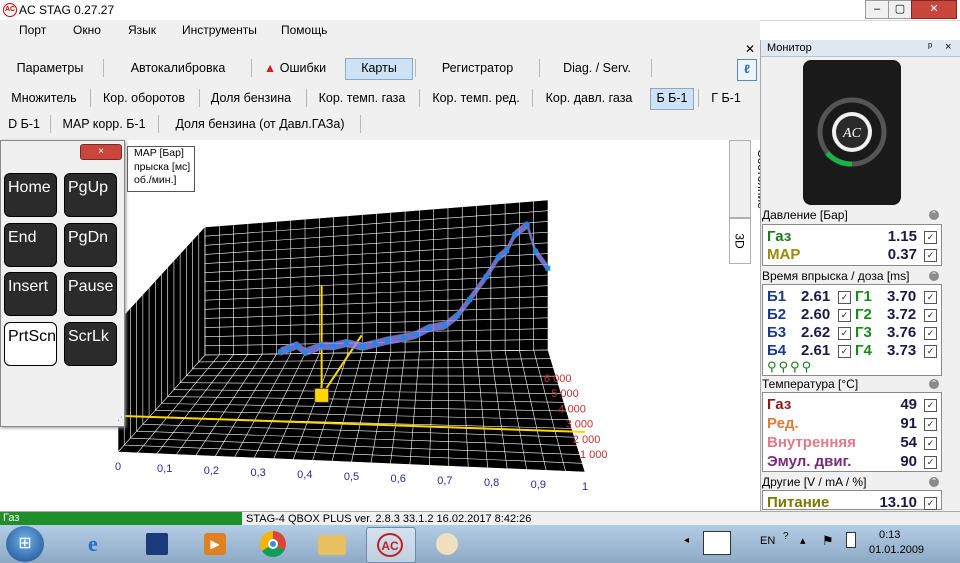 Image resolution: width=960 pixels, height=563 pixels. I want to click on close-panel-icon: ✕, so click(750, 49).